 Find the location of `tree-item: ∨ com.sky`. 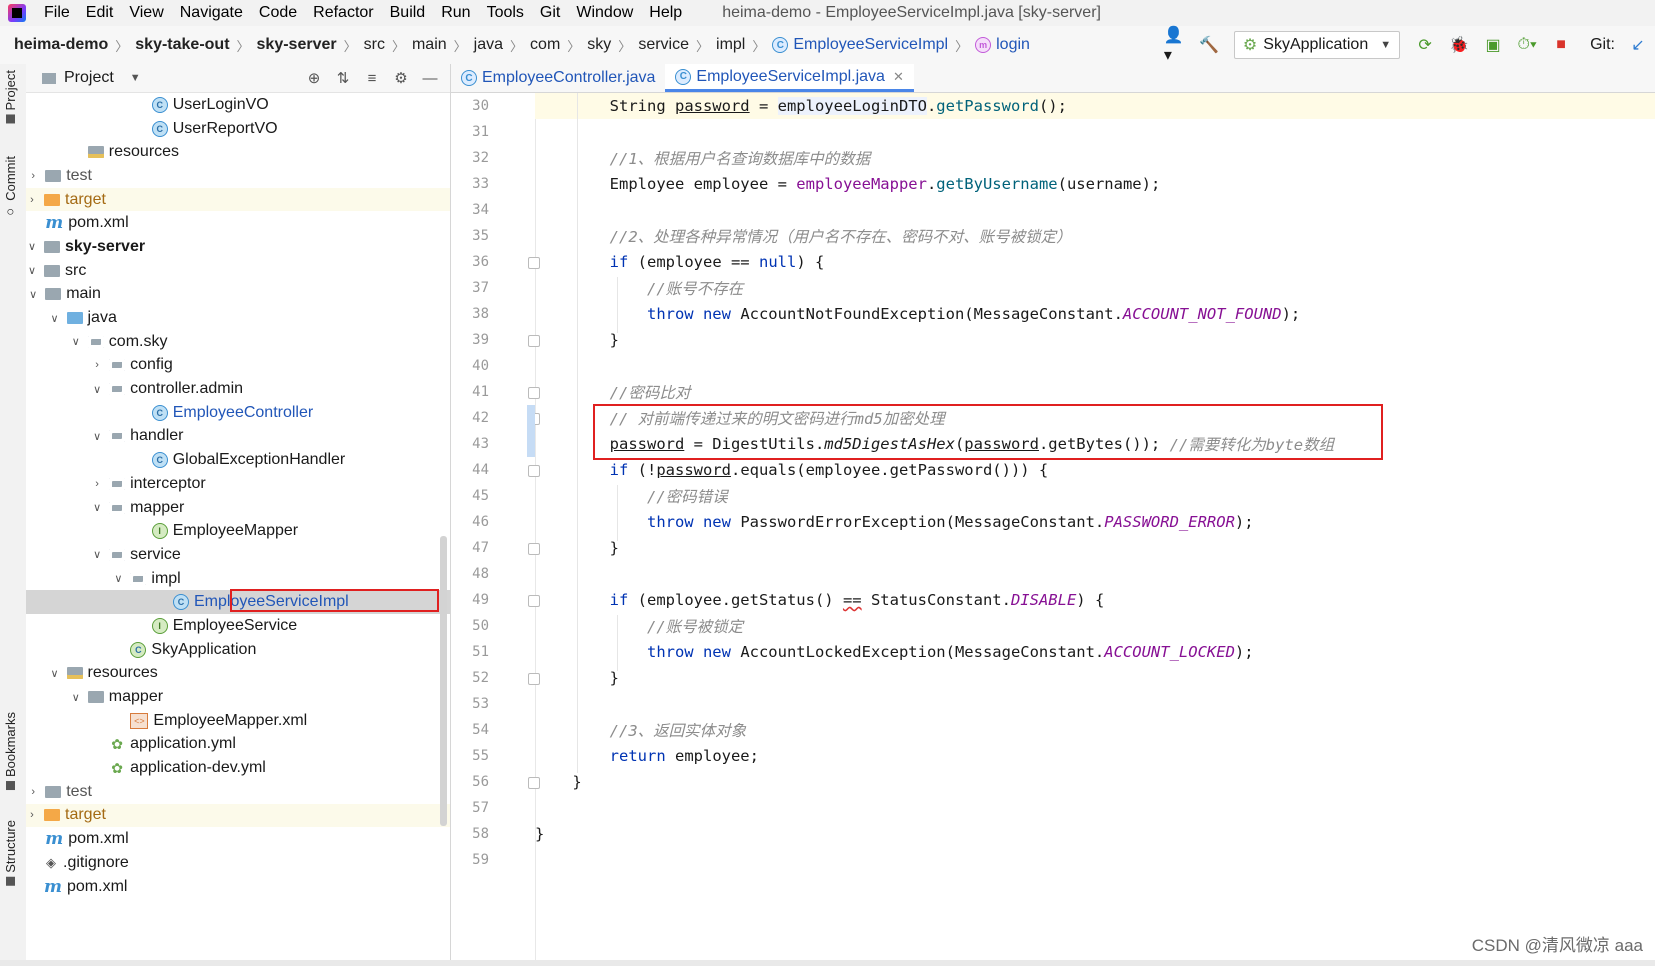

tree-item: ∨ com.sky is located at coordinates (238, 342).